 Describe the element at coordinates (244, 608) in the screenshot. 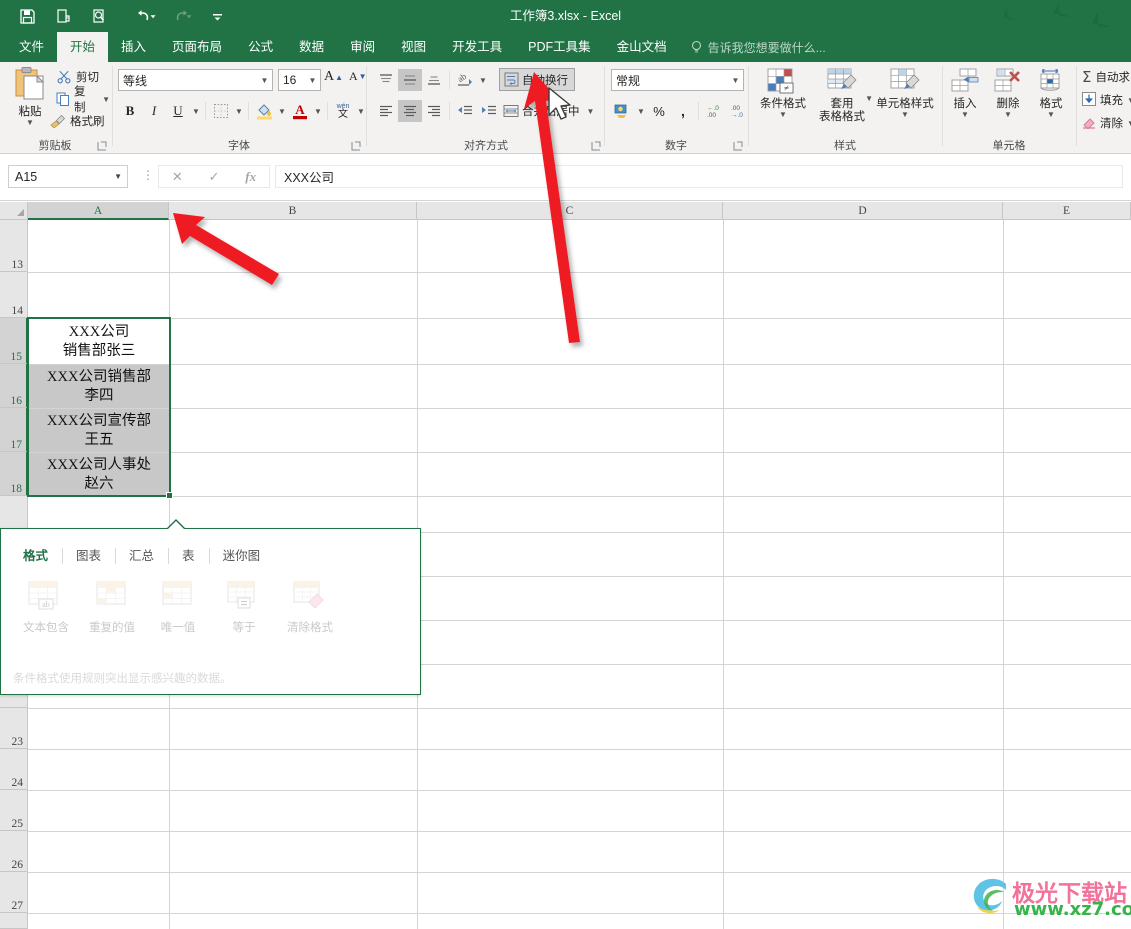

I see `qa-item-equal-to: 等于` at that location.